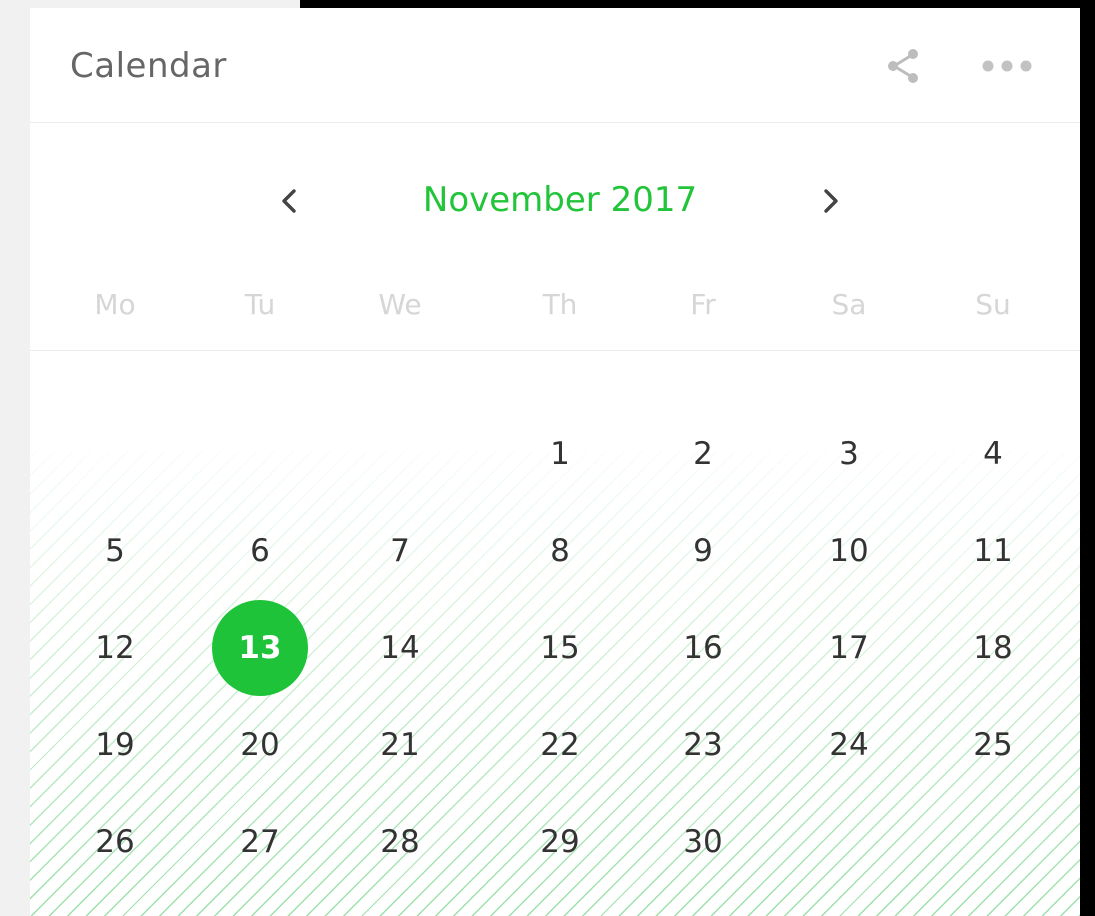 The image size is (1095, 916). I want to click on day-cell-selected: 13, so click(260, 648).